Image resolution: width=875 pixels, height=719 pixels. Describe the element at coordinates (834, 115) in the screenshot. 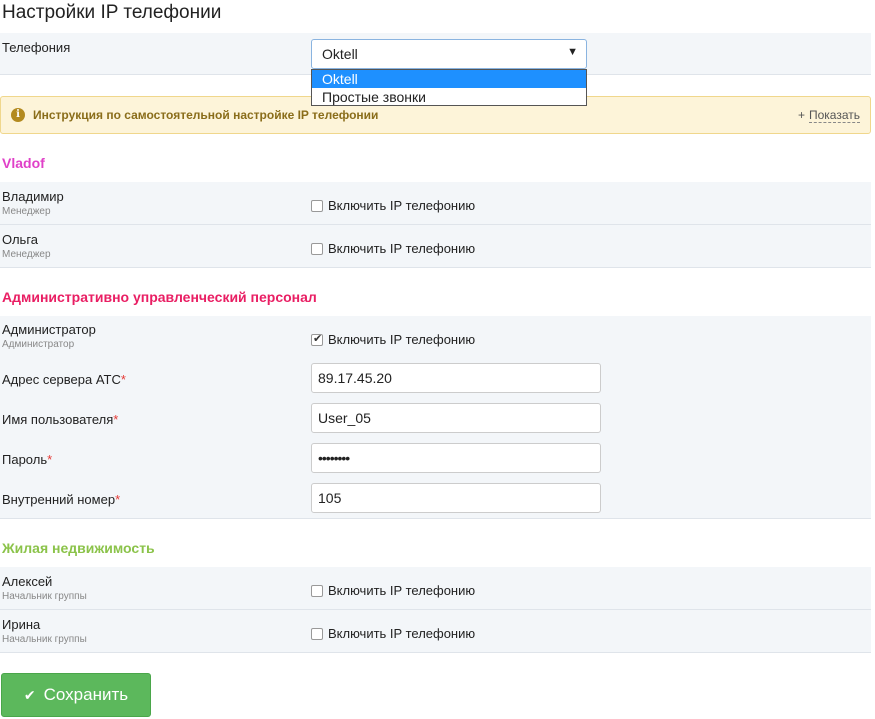

I see `show-instruction-label: Показать` at that location.